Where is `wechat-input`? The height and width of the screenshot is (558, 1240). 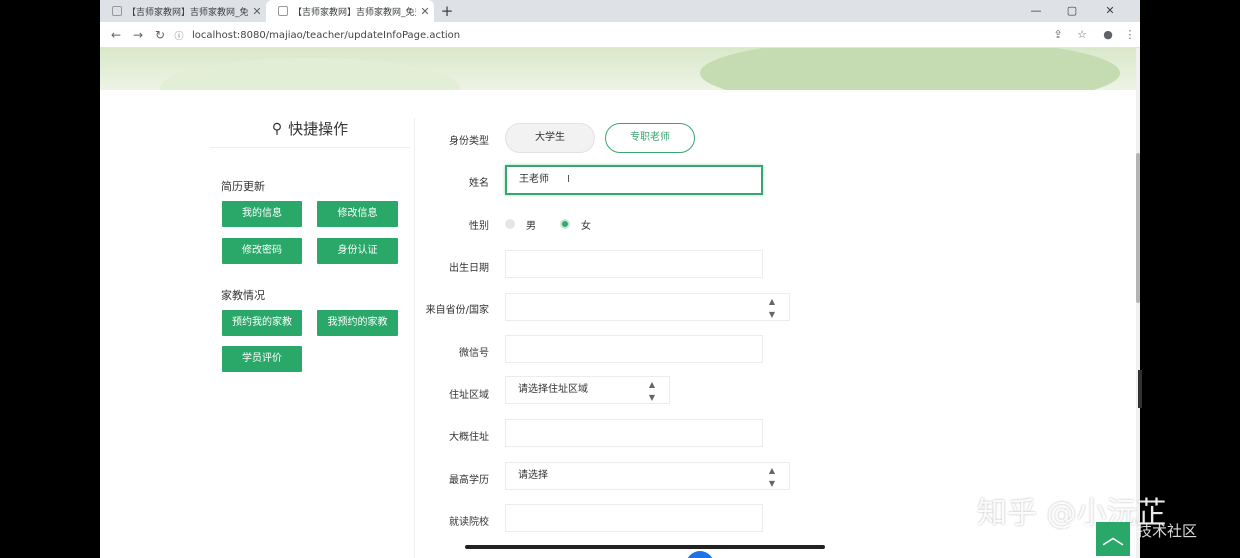 wechat-input is located at coordinates (634, 349).